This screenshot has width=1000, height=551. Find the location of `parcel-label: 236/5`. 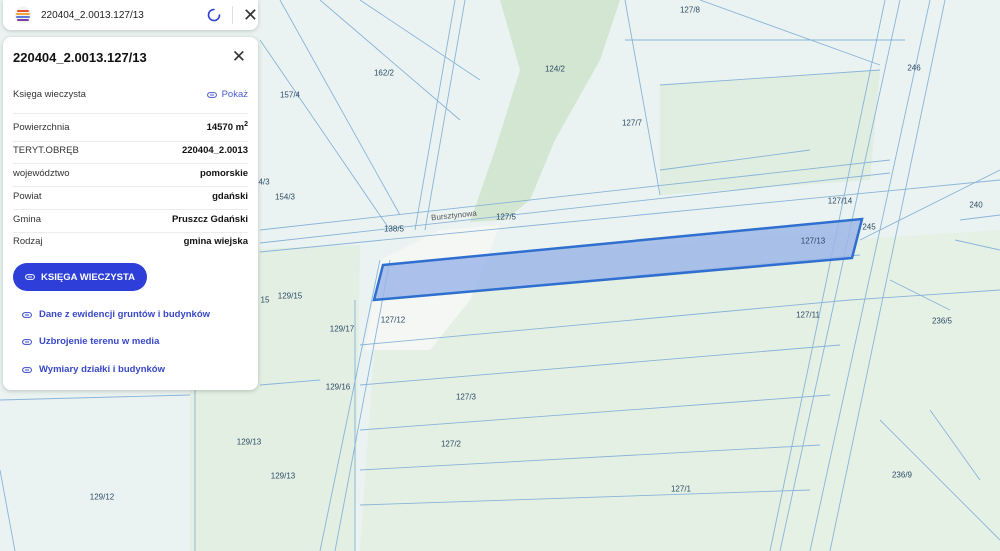

parcel-label: 236/5 is located at coordinates (942, 321).